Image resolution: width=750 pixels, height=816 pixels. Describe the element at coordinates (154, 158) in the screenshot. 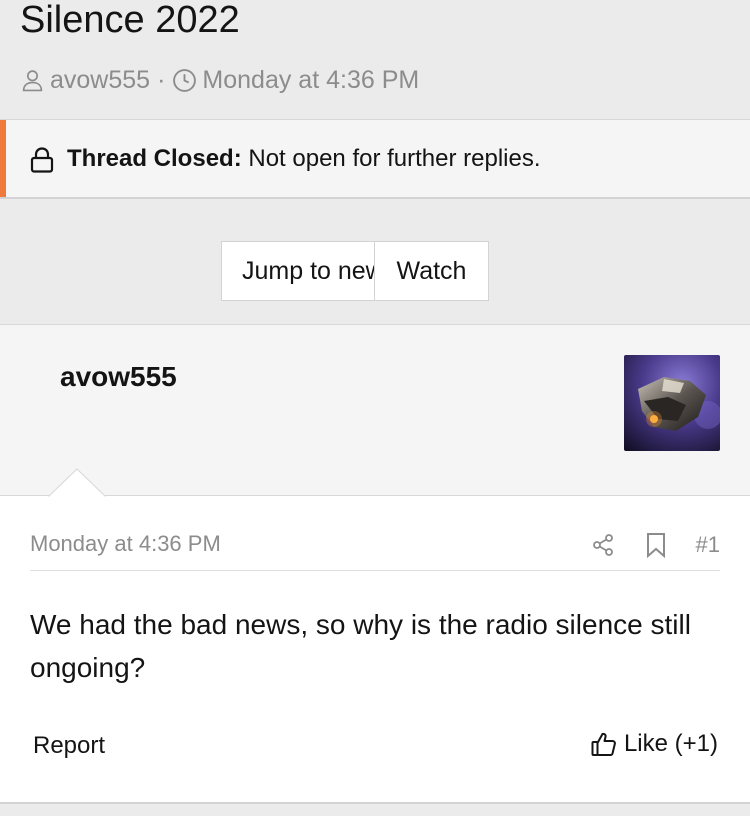

I see `notice-label: Thread Closed:` at that location.